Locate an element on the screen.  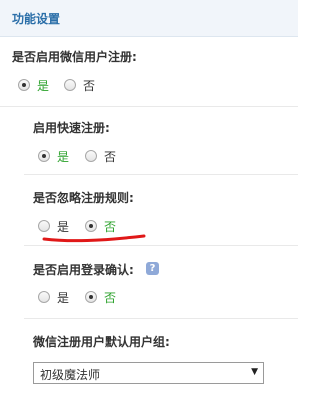
setting-label: 是否启用微信用户注册: is located at coordinates (74, 57).